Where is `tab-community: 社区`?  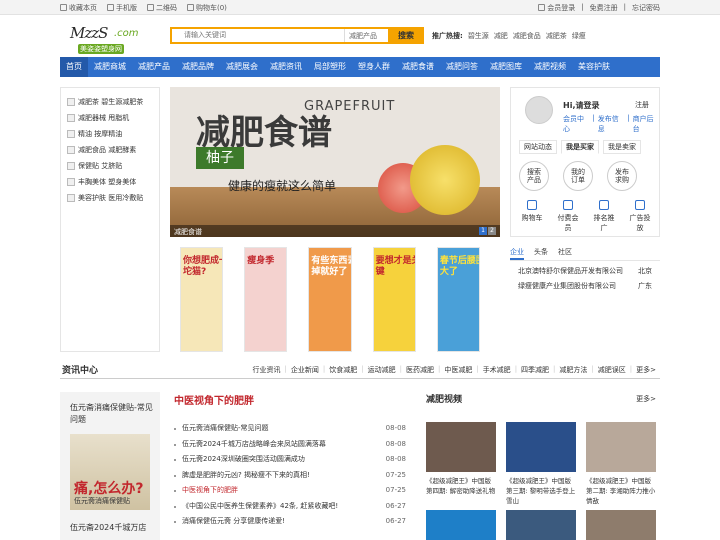 tab-community: 社区 is located at coordinates (565, 253).